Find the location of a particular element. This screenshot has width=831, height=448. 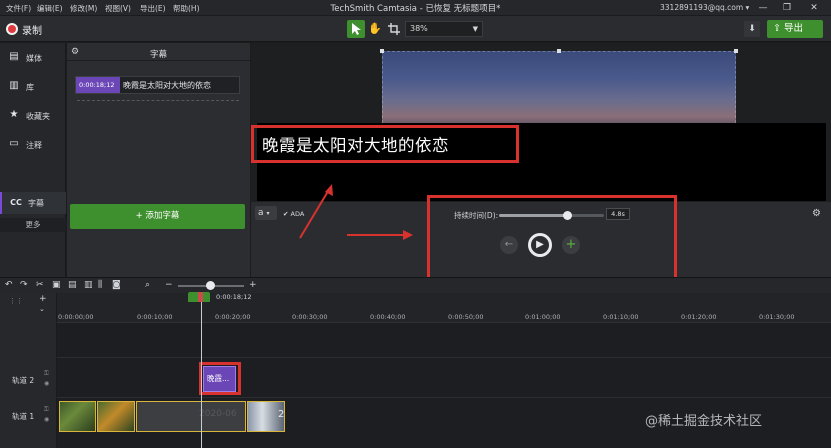

sidebar-item-media: ▤ 媒体 is located at coordinates (33, 58).